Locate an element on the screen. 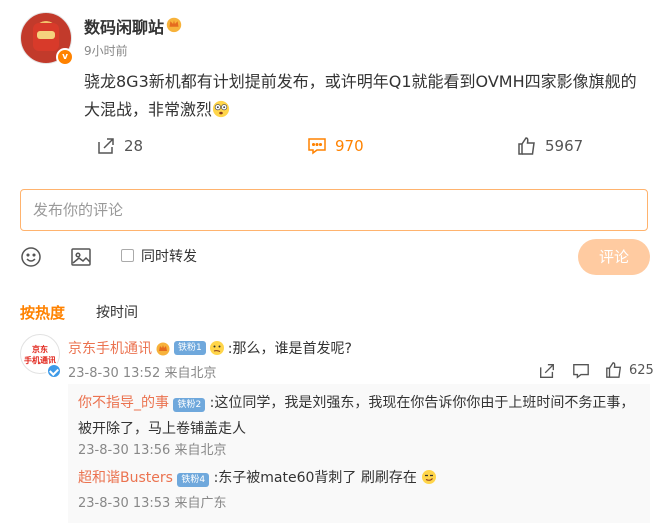 This screenshot has height=523, width=660. comment-share-icon is located at coordinates (547, 371).